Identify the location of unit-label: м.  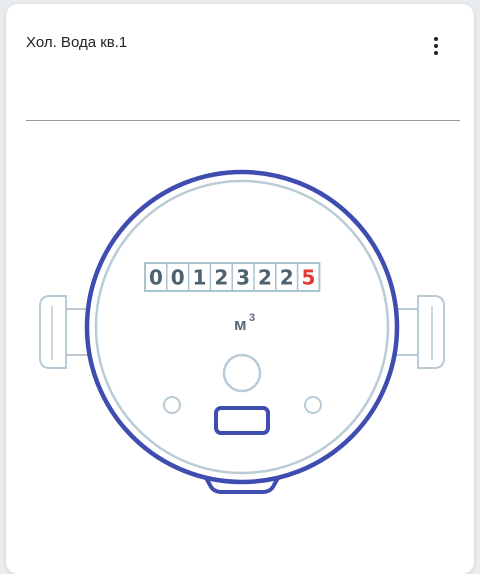
(240, 324).